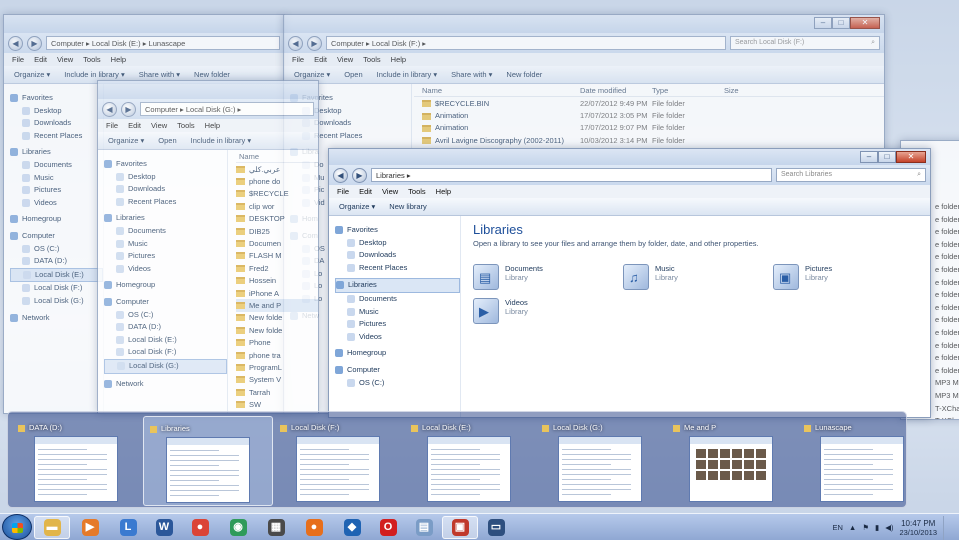  Describe the element at coordinates (277, 206) in the screenshot. I see `file-row: clip wor` at that location.